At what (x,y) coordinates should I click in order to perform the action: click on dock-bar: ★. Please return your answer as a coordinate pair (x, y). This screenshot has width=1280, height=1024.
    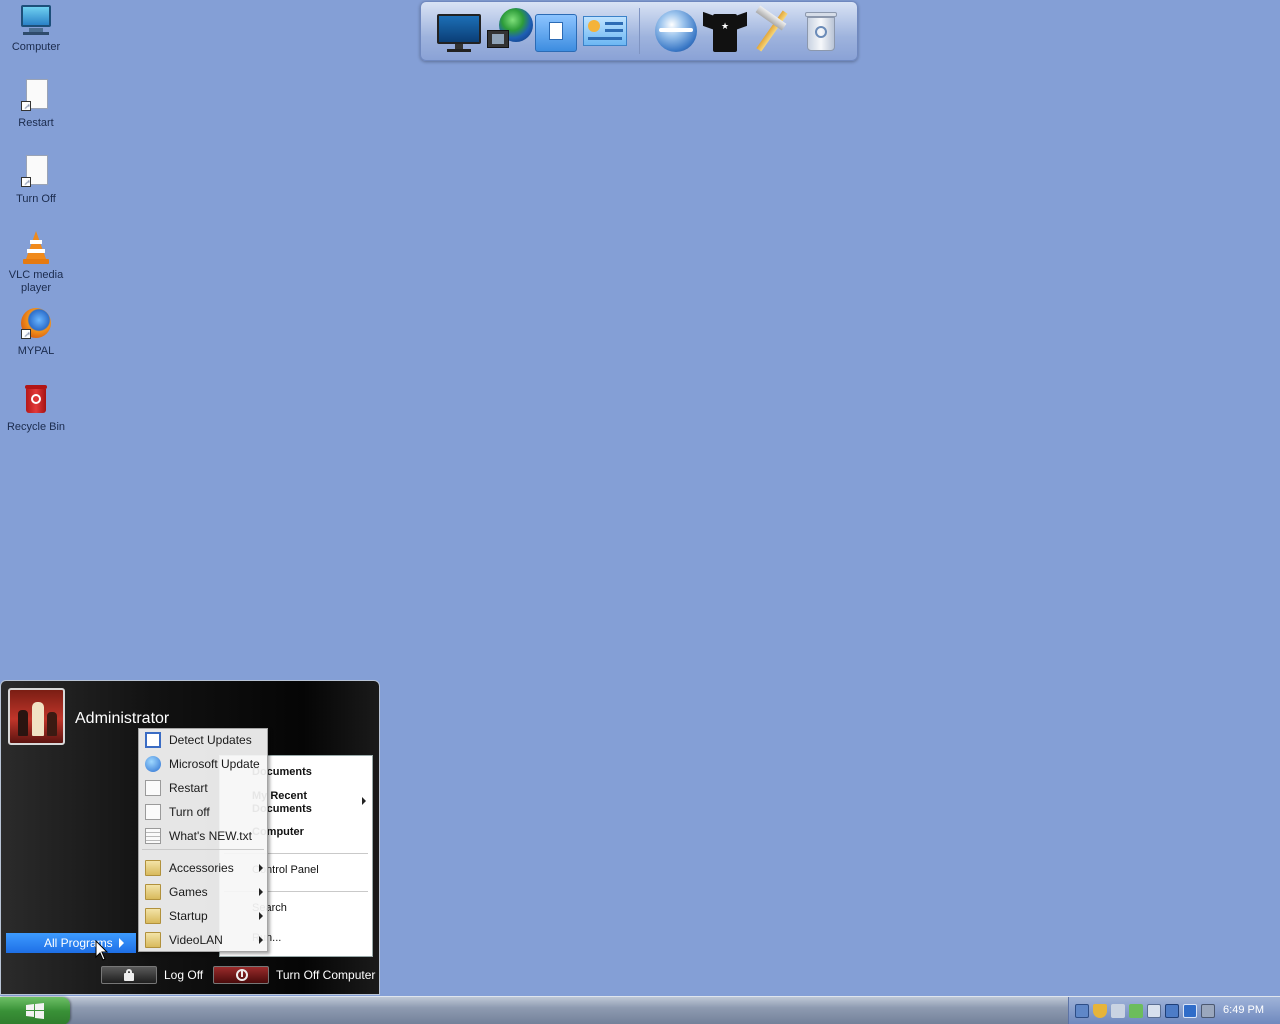
    Looking at the image, I should click on (639, 31).